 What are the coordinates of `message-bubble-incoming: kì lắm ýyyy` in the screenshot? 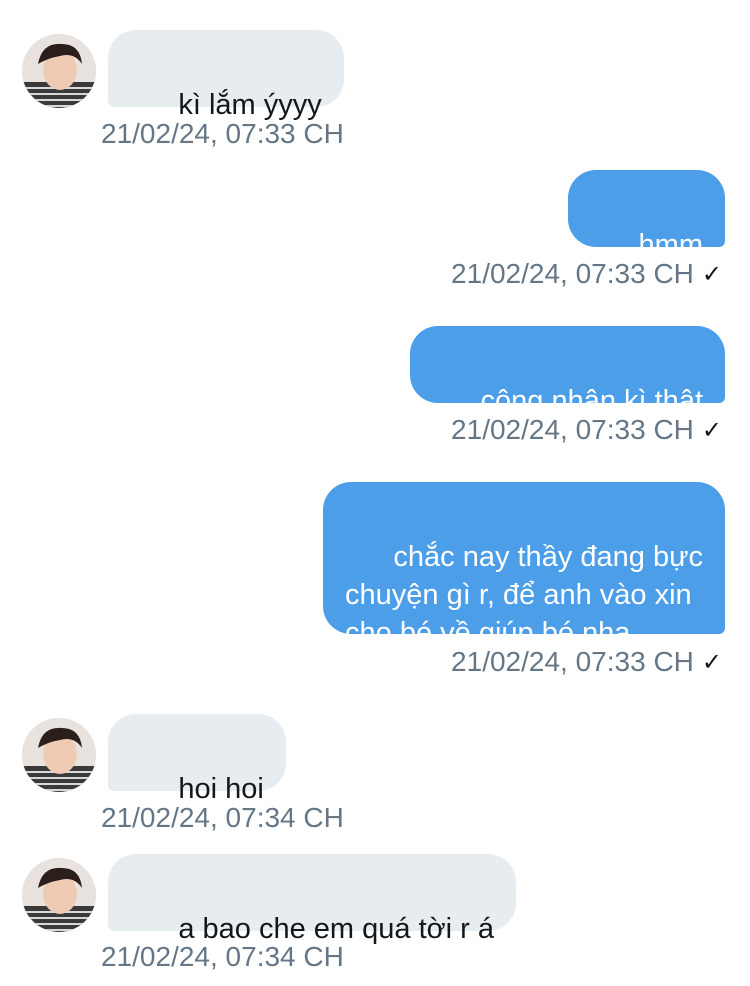 It's located at (226, 75).